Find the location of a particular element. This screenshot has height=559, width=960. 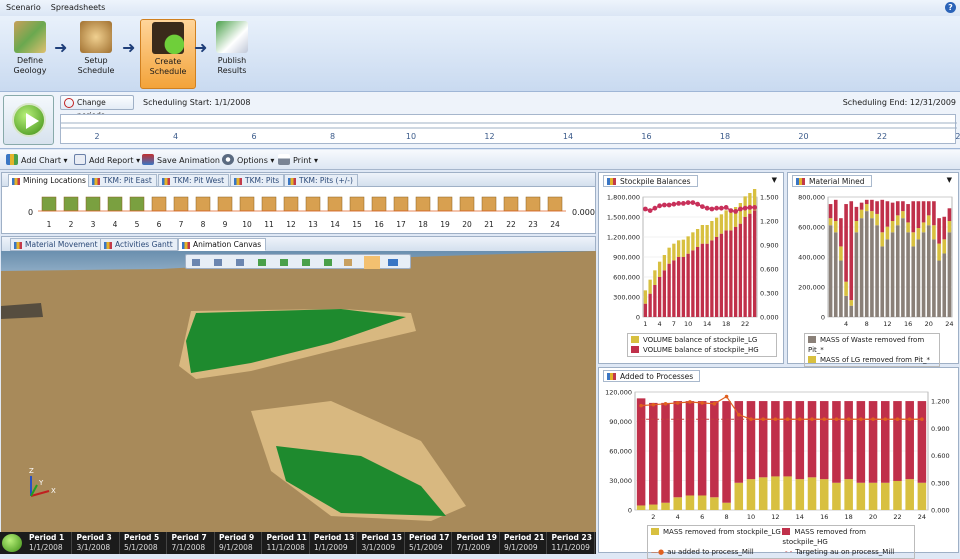

add-chart-button: Add Chart ▾ is located at coordinates (37, 159).